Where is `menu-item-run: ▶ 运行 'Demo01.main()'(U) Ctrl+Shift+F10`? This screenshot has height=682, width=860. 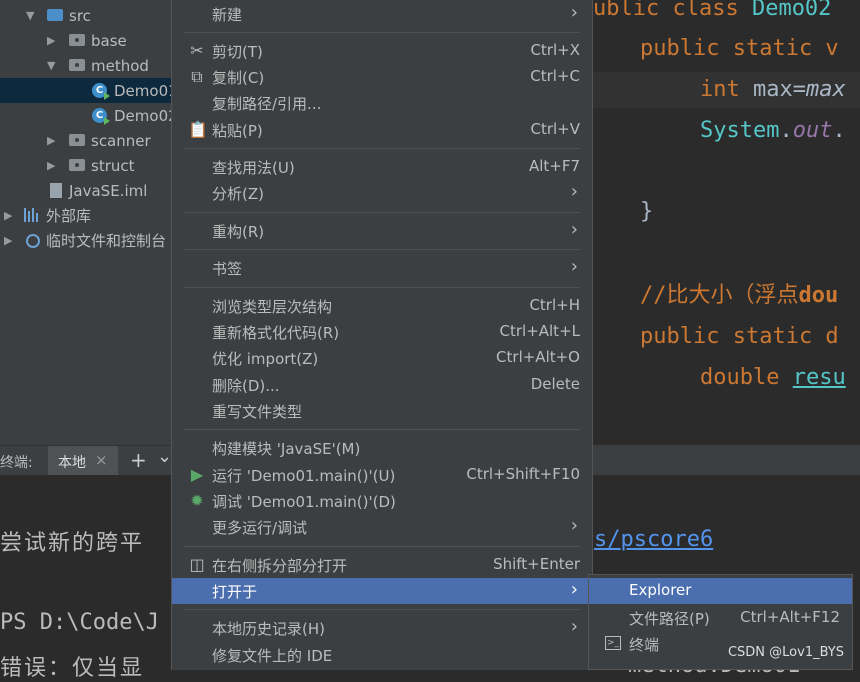 menu-item-run: ▶ 运行 'Demo01.main()'(U) Ctrl+Shift+F10 is located at coordinates (382, 475).